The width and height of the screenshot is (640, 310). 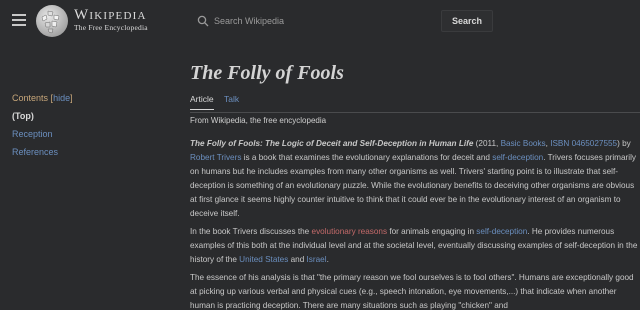 What do you see at coordinates (350, 231) in the screenshot?
I see `link-evolutionary-reasons: evolutionary reasons` at bounding box center [350, 231].